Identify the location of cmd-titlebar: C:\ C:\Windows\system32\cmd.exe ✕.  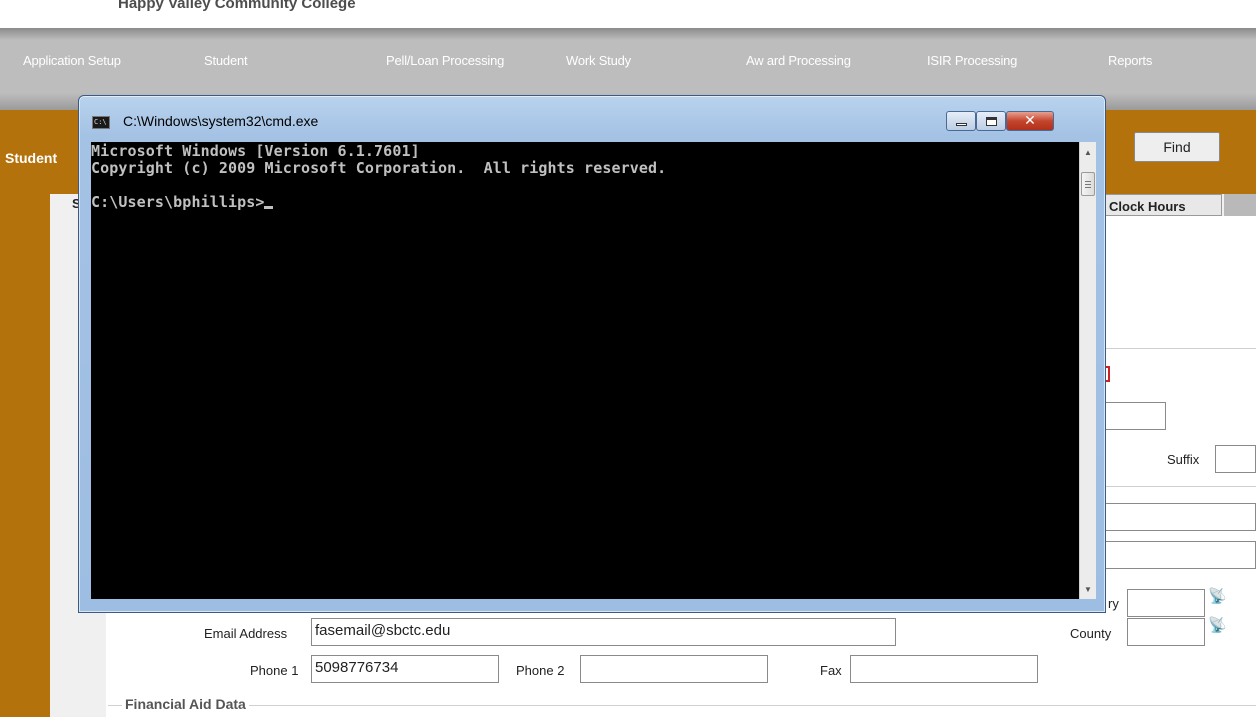
(592, 119).